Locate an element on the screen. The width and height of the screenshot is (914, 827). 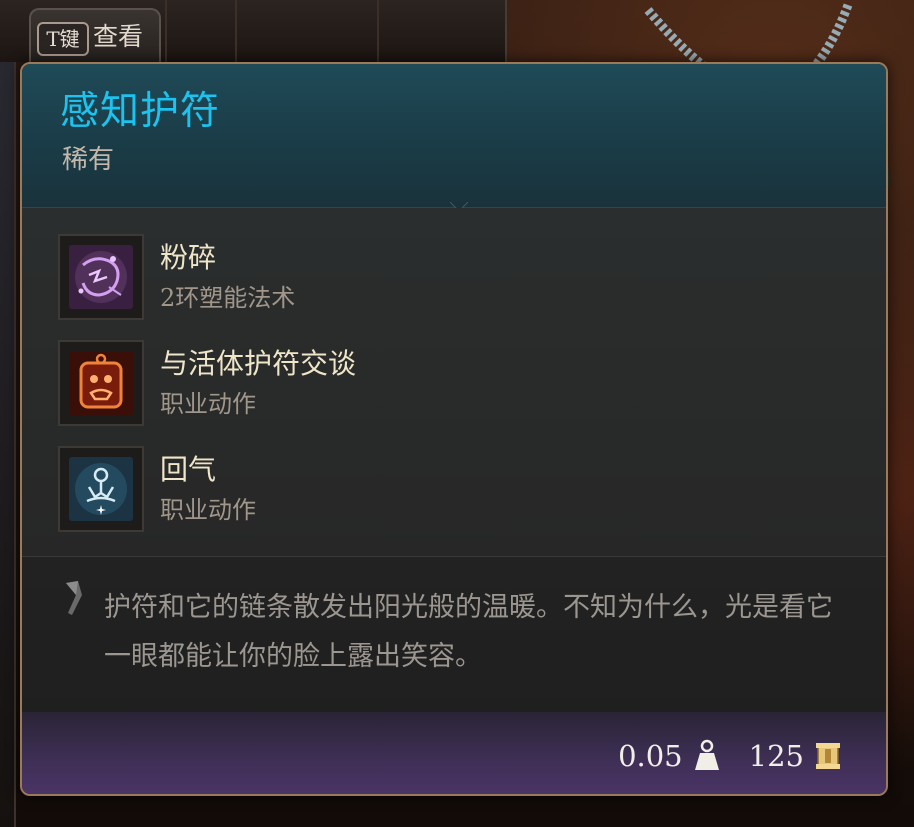
gold-coin-icon is located at coordinates (828, 756).